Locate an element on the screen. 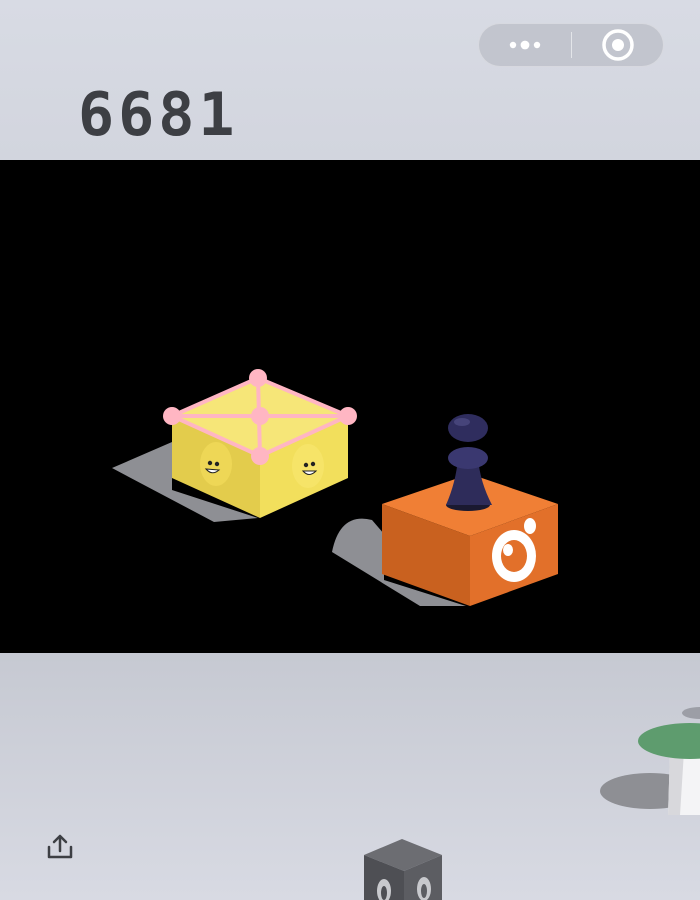 The width and height of the screenshot is (700, 900). yellow-block is located at coordinates (260, 443).